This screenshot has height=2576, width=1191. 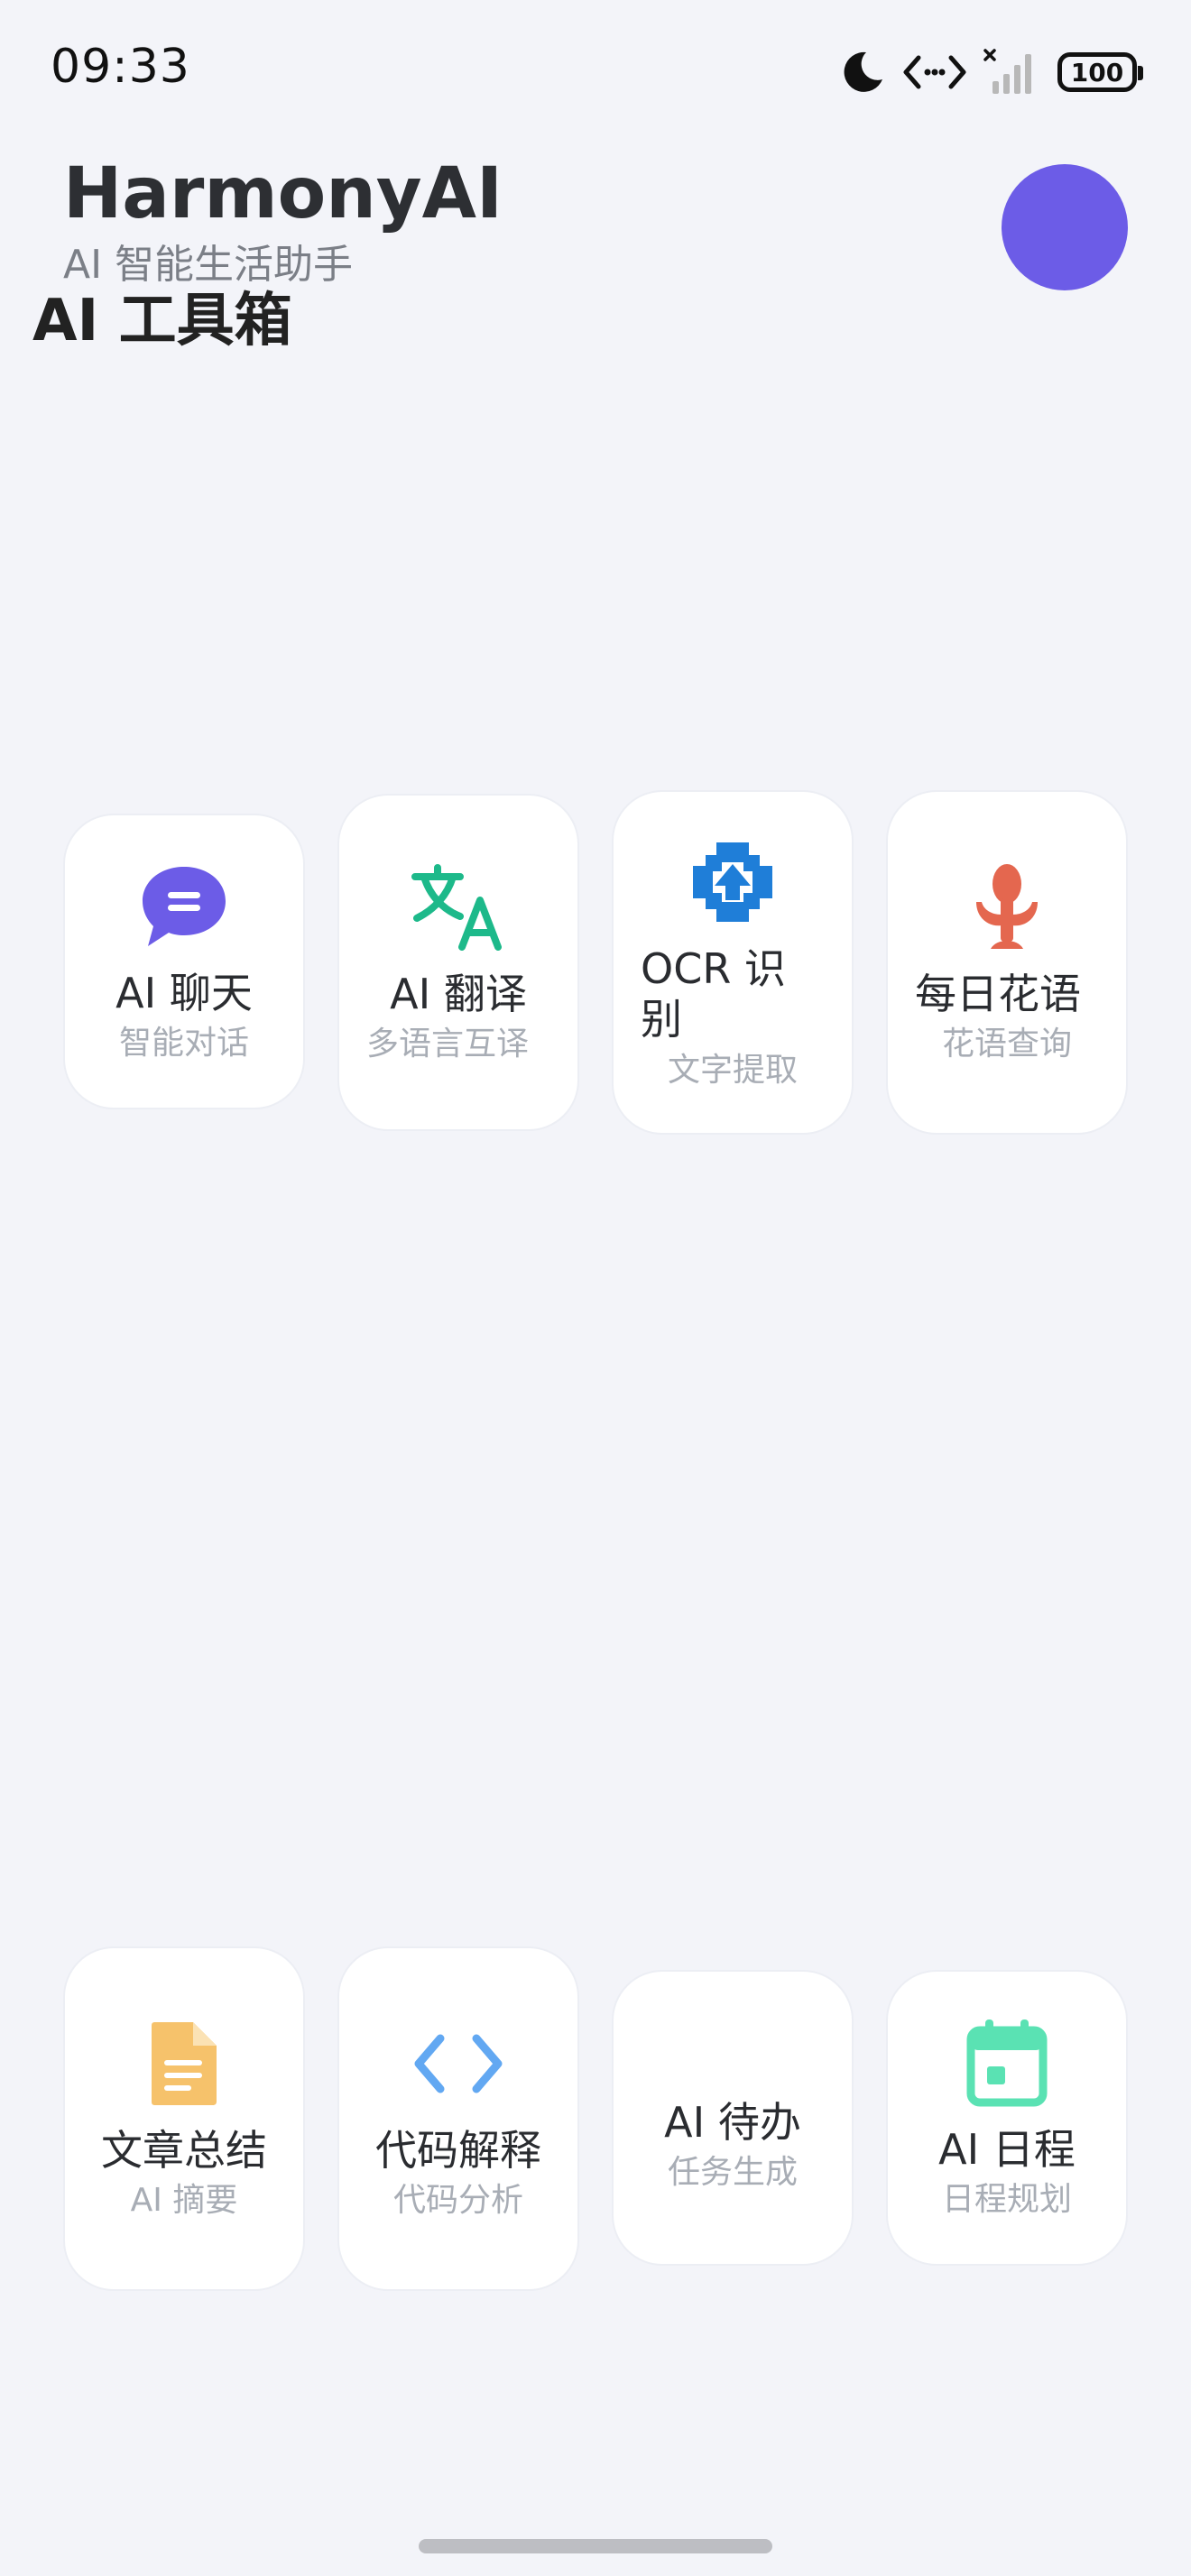 I want to click on tool-card-daily-flower: 每日花语 花语查询, so click(x=1007, y=962).